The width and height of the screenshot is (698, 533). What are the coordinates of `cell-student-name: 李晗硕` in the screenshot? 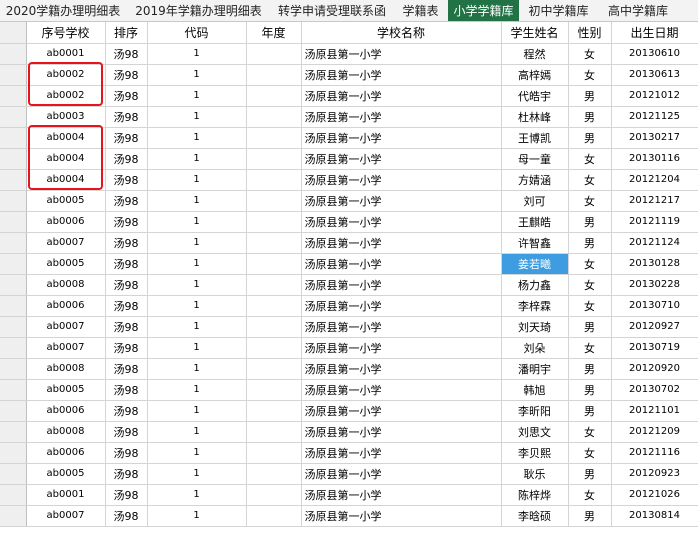 It's located at (535, 516).